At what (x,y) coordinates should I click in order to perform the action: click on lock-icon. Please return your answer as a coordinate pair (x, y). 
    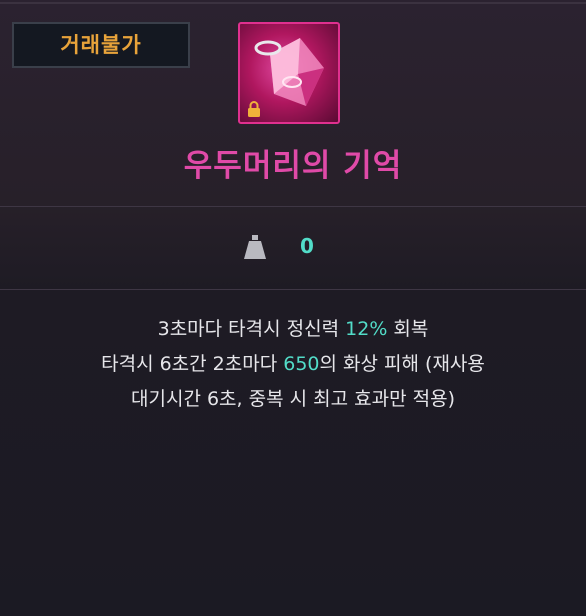
    Looking at the image, I should click on (254, 109).